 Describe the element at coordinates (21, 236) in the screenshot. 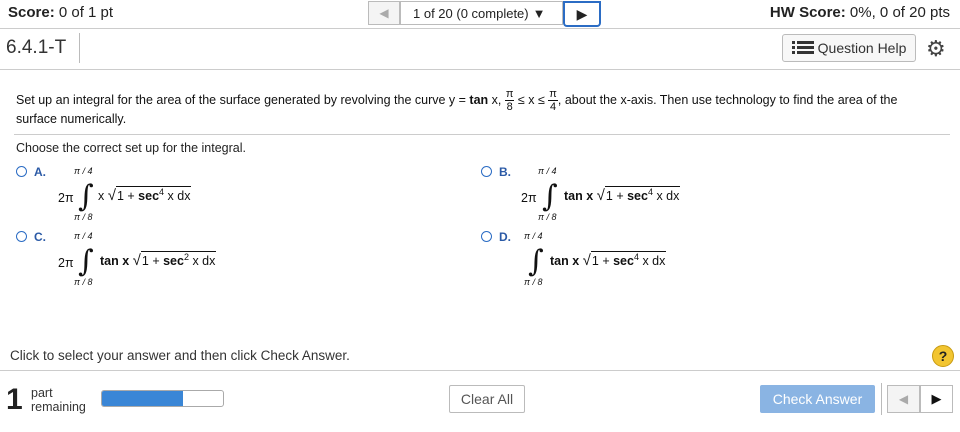

I see `option-c-radio` at that location.